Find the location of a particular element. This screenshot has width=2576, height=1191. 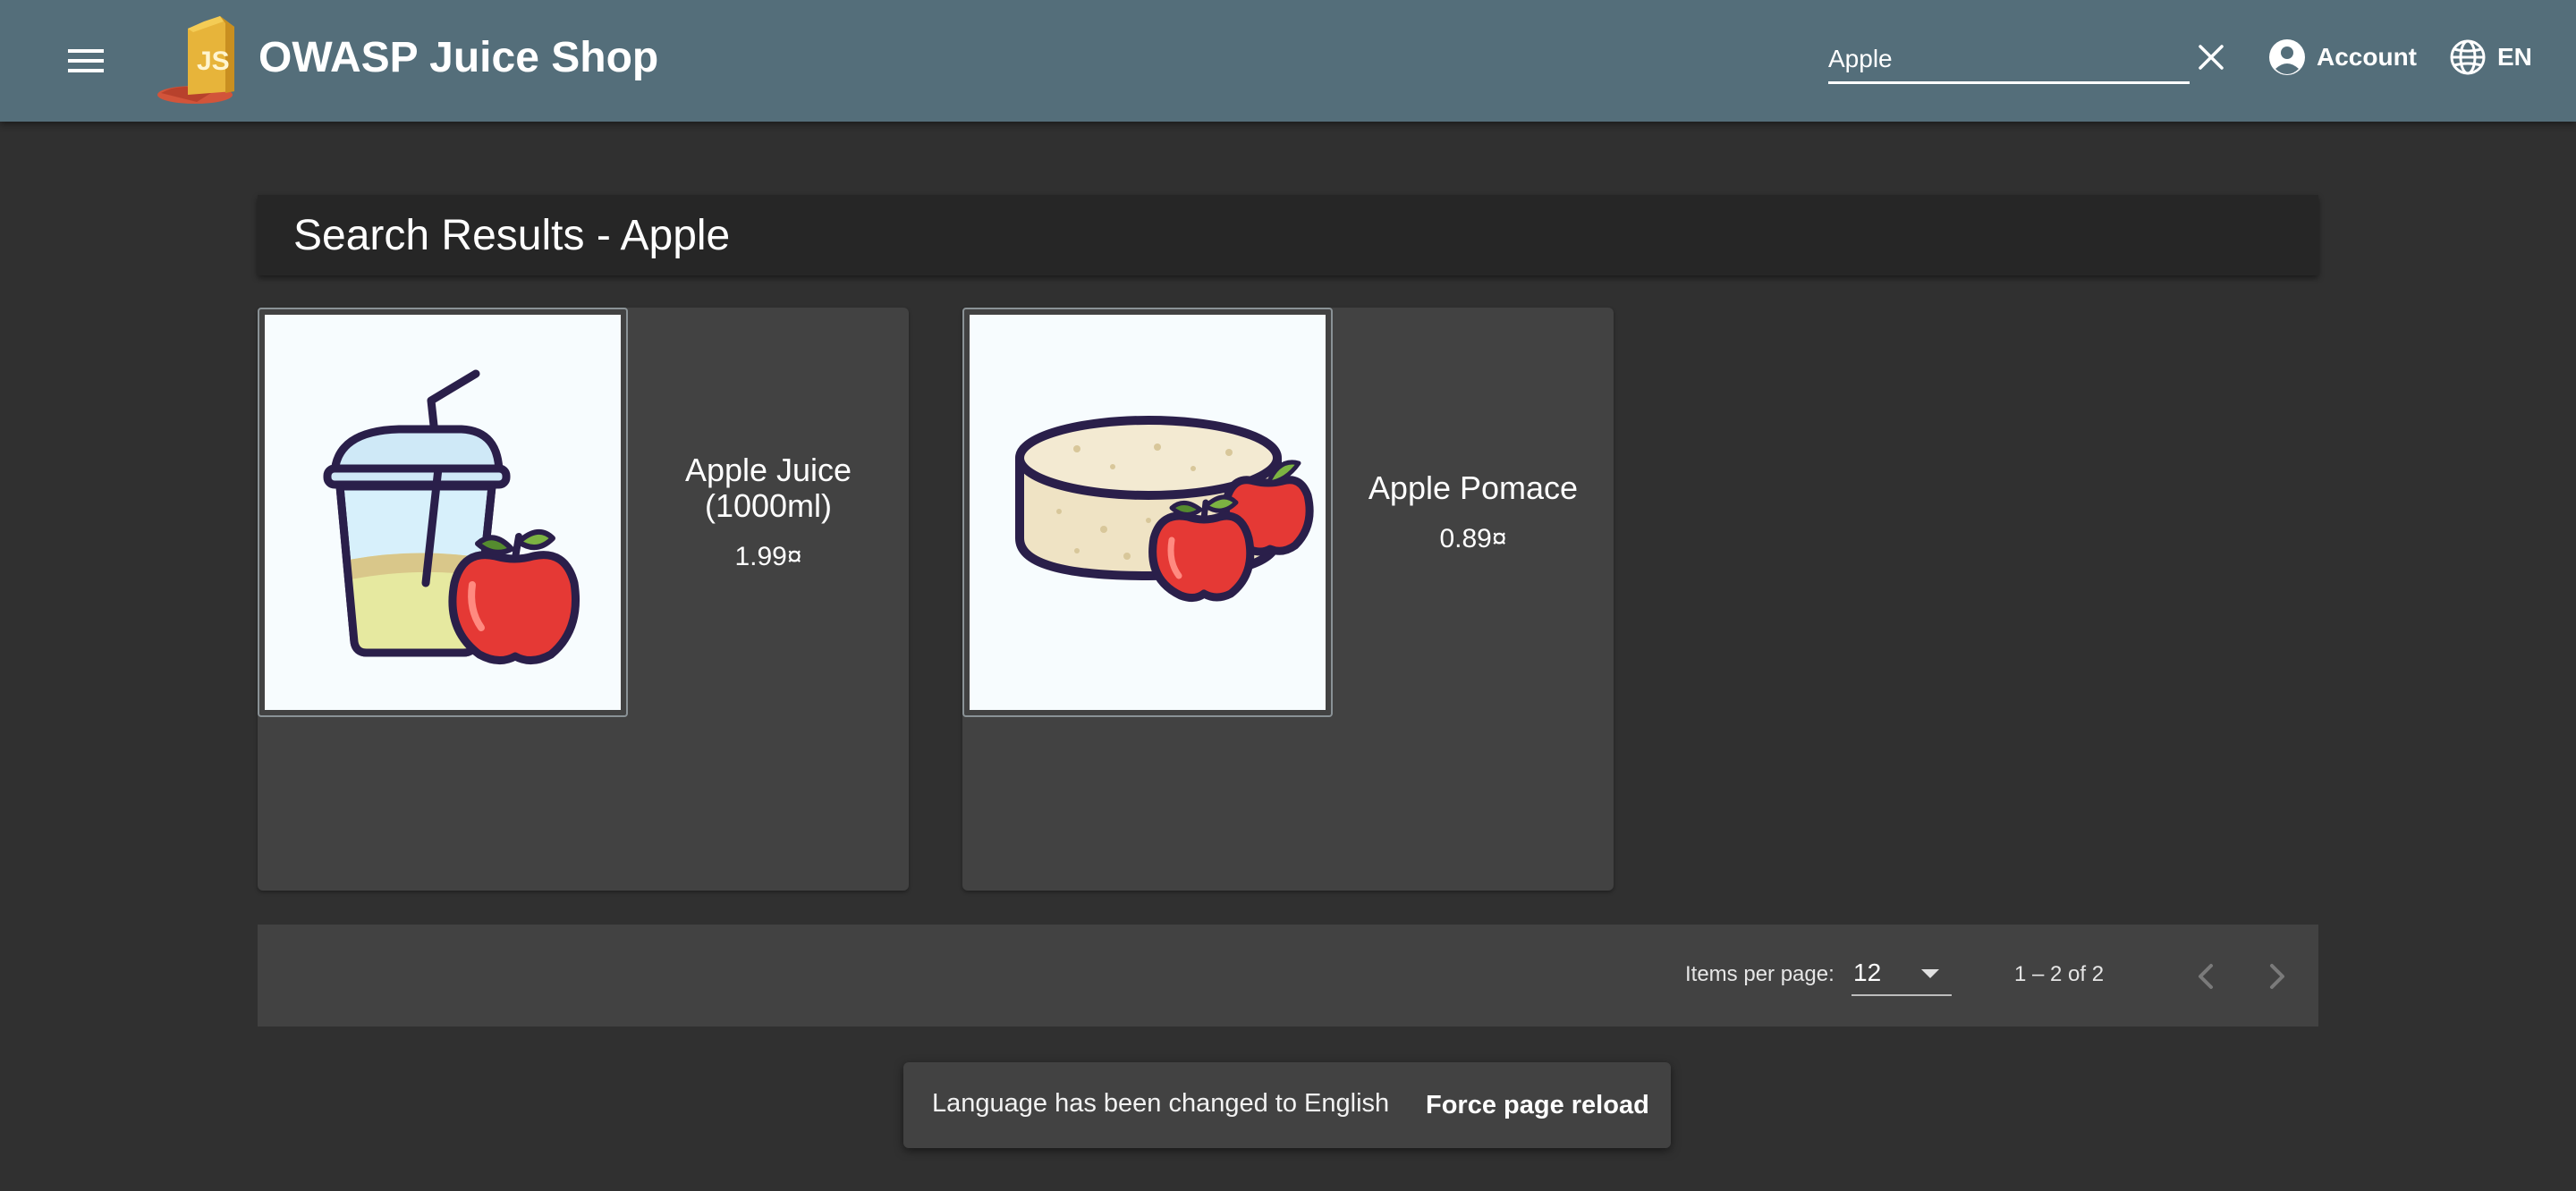

close-icon is located at coordinates (2211, 57).